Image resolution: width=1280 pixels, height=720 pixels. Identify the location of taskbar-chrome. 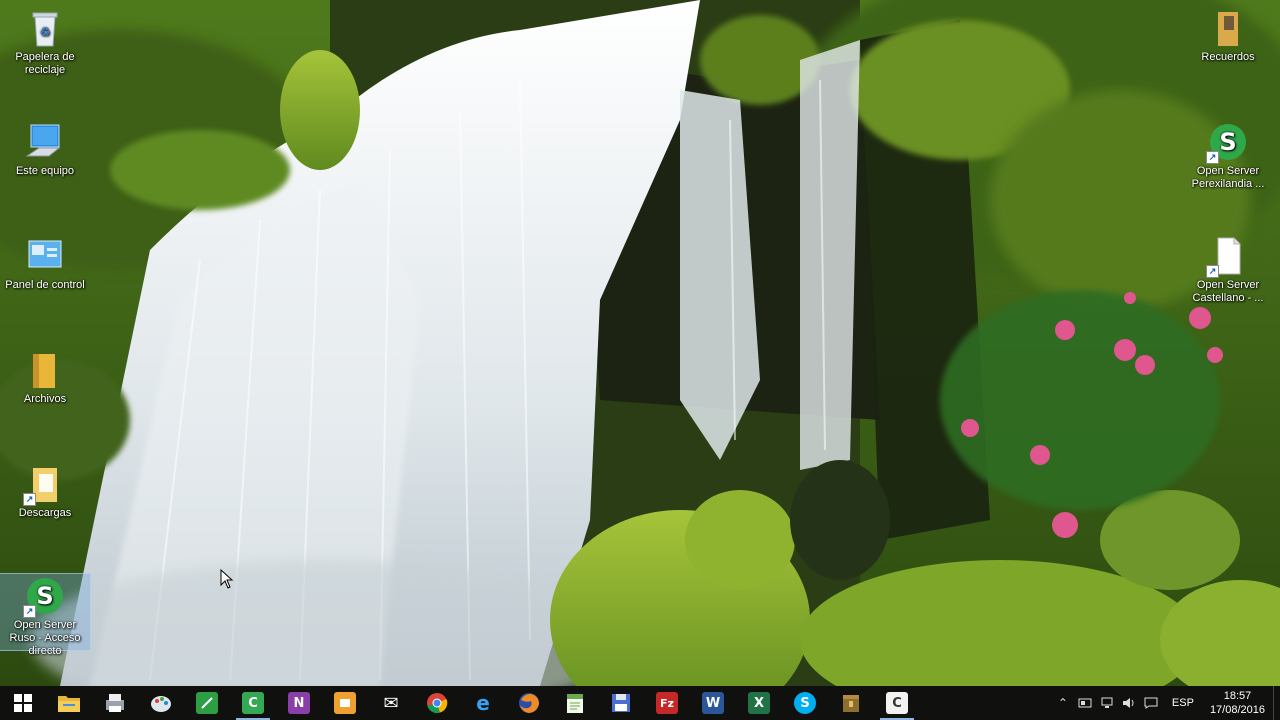
(437, 703).